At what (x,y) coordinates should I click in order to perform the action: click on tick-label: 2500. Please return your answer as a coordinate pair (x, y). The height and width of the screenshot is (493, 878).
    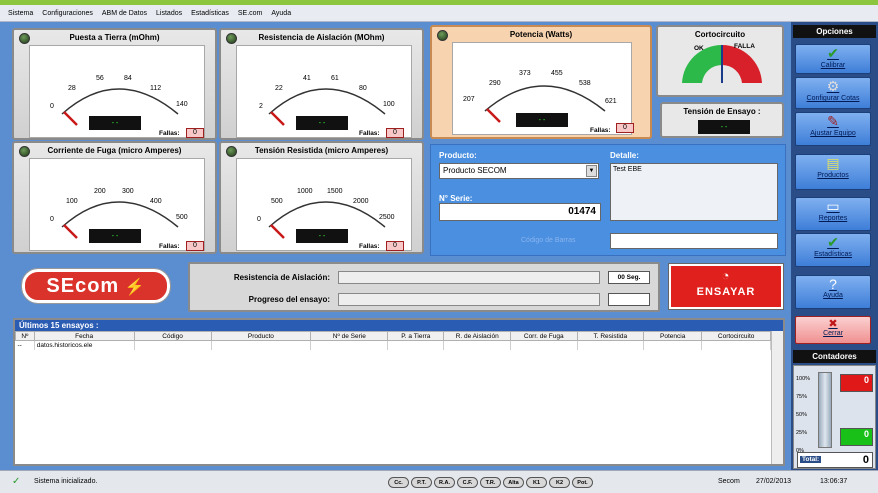
    Looking at the image, I should click on (387, 217).